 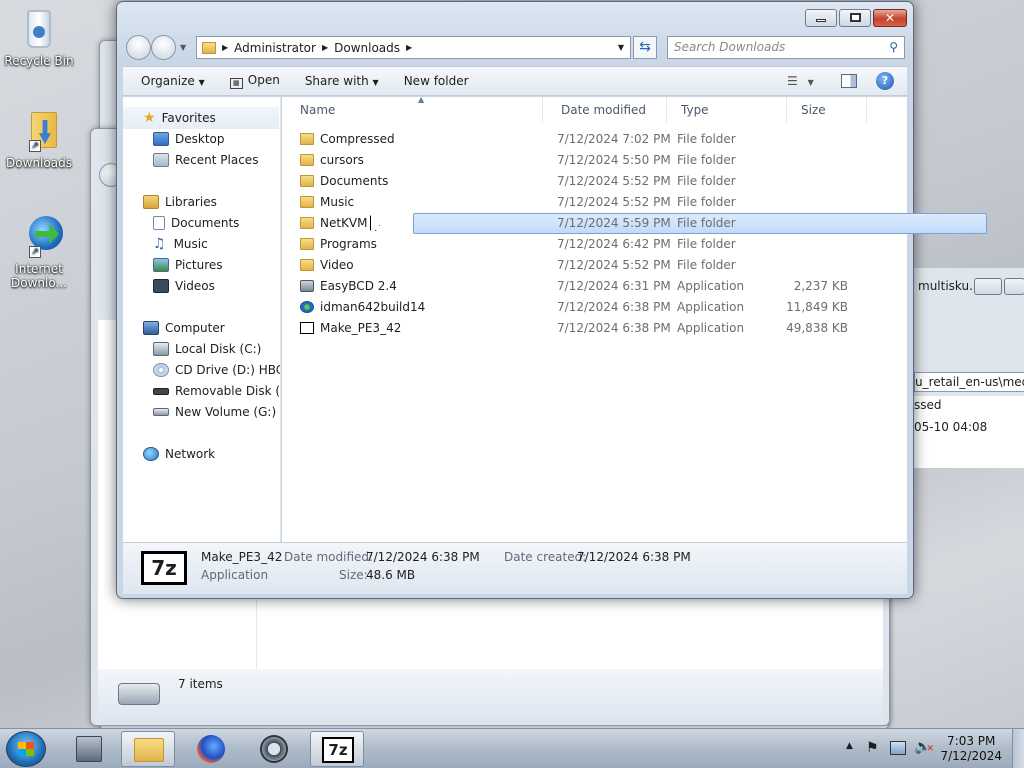 I want to click on file-name: cursors, so click(x=342, y=160).